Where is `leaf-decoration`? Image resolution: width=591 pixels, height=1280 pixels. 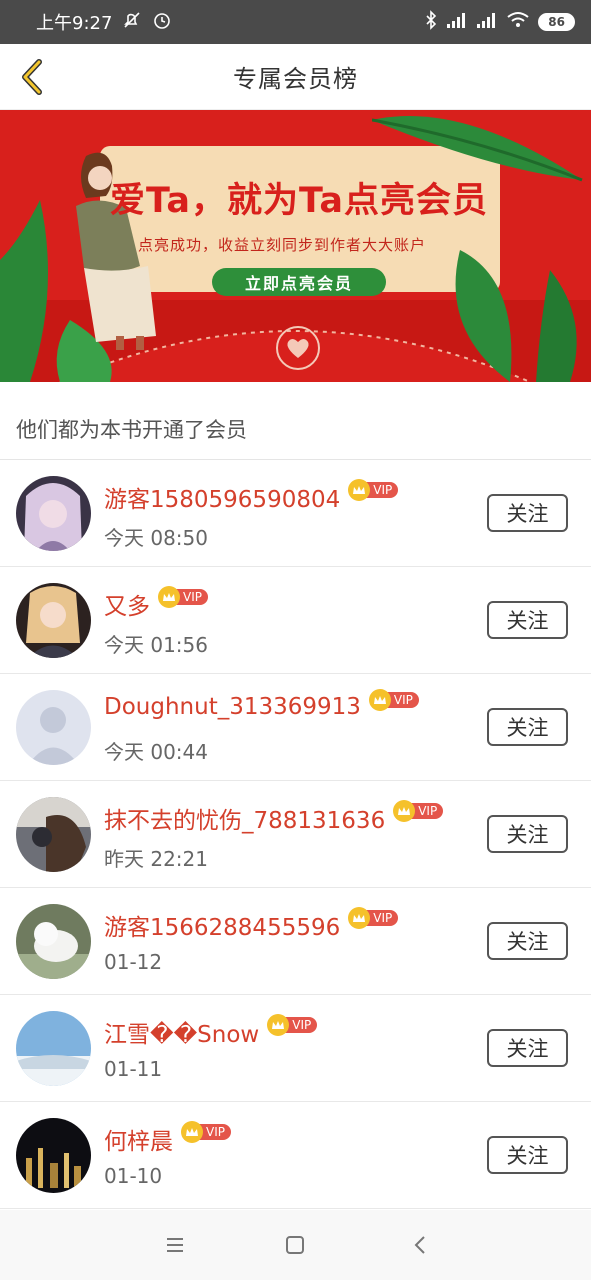 leaf-decoration is located at coordinates (516, 316).